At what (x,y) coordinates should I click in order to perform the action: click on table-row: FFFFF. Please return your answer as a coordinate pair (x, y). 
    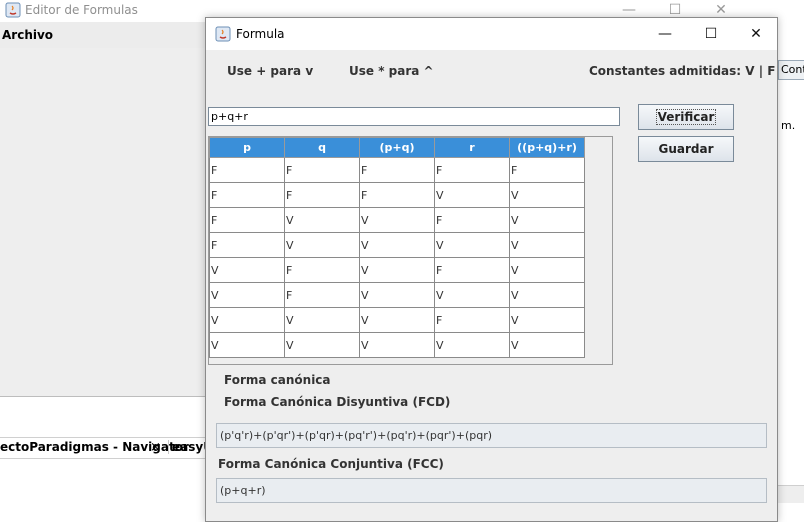
    Looking at the image, I should click on (397, 170).